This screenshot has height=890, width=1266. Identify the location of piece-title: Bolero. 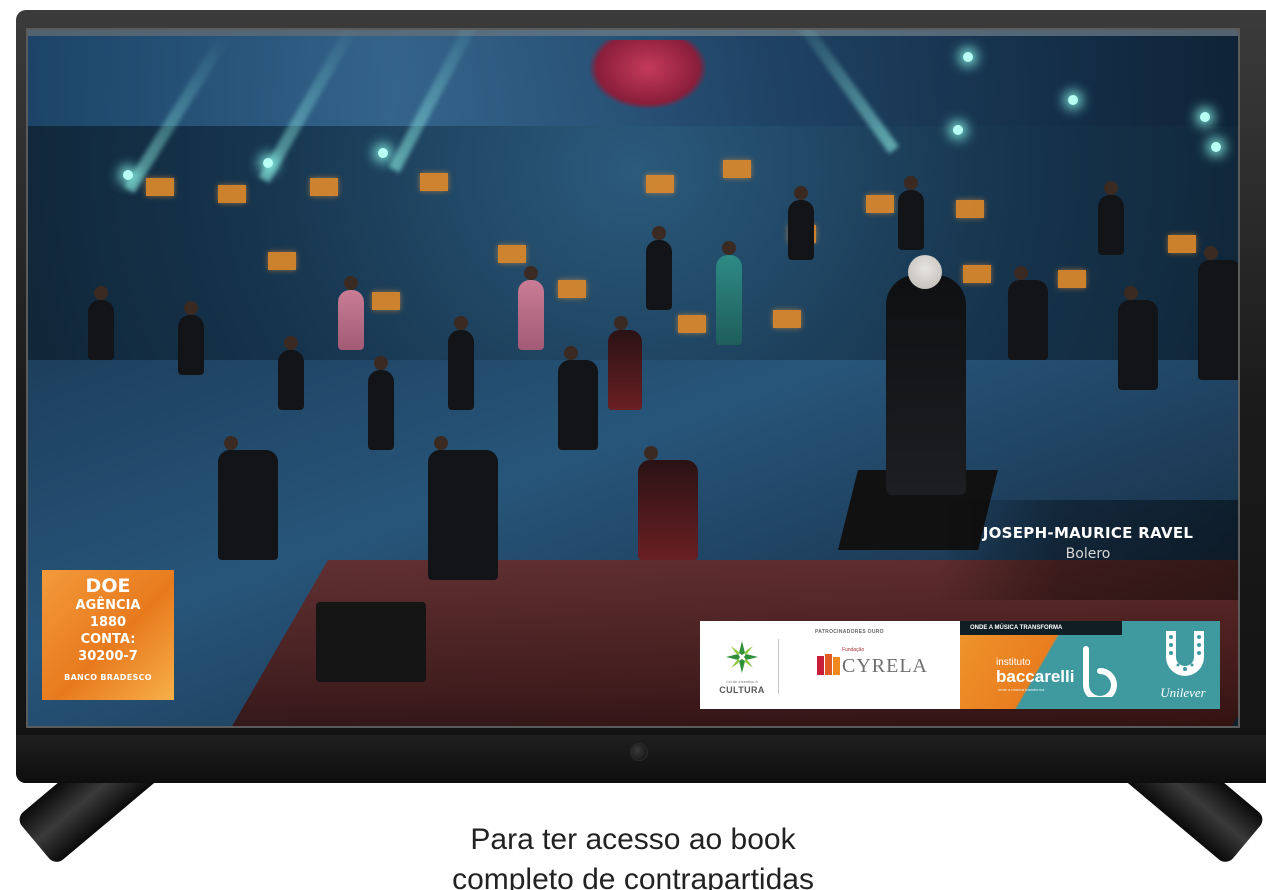
(1088, 554).